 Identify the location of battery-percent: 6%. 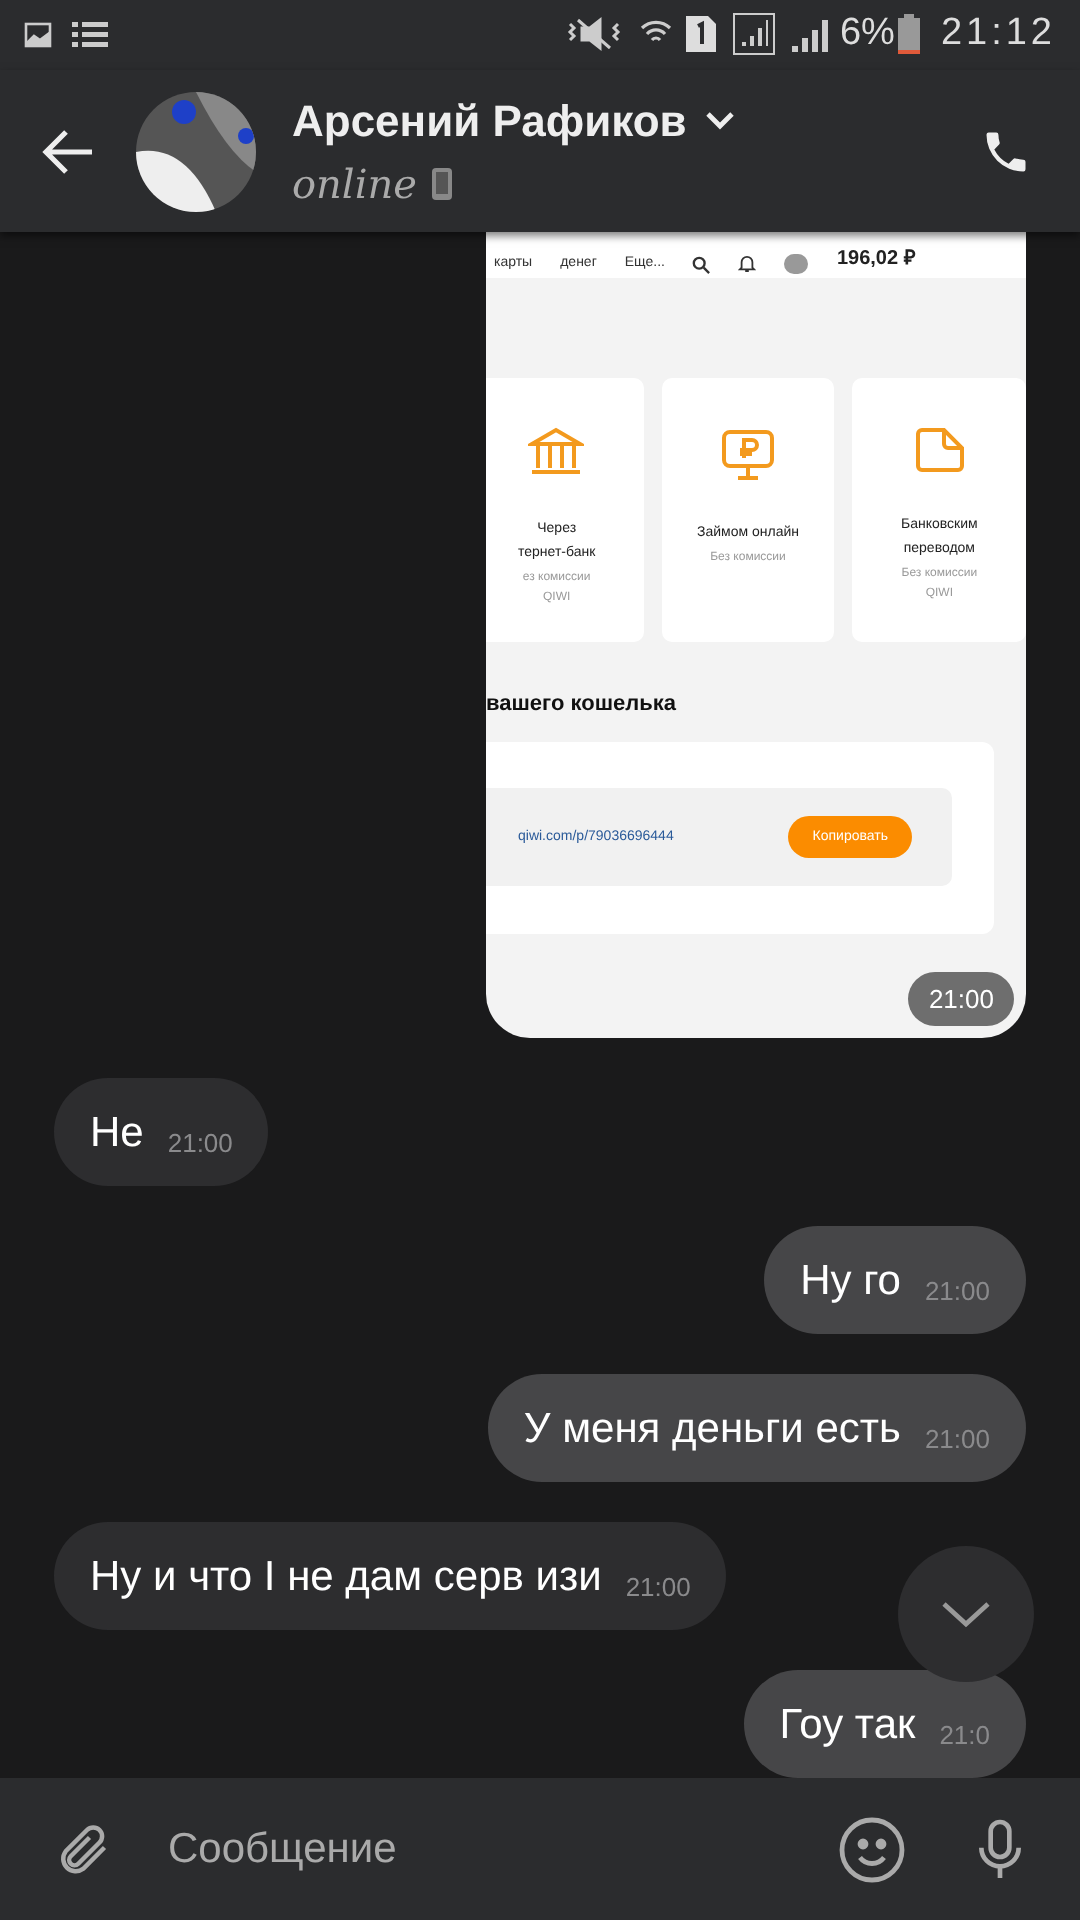
(867, 34).